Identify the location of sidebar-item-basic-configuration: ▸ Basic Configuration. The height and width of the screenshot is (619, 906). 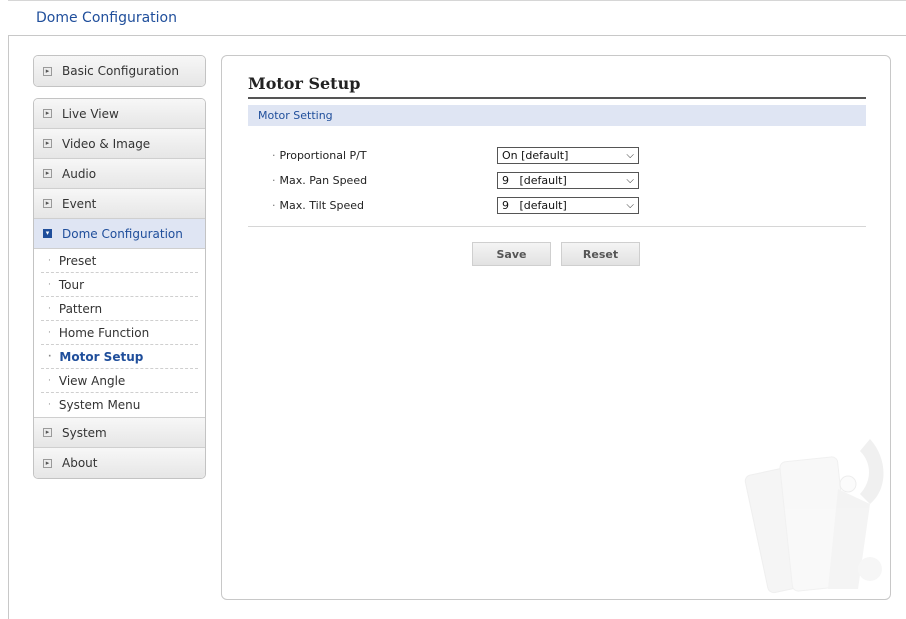
(119, 71).